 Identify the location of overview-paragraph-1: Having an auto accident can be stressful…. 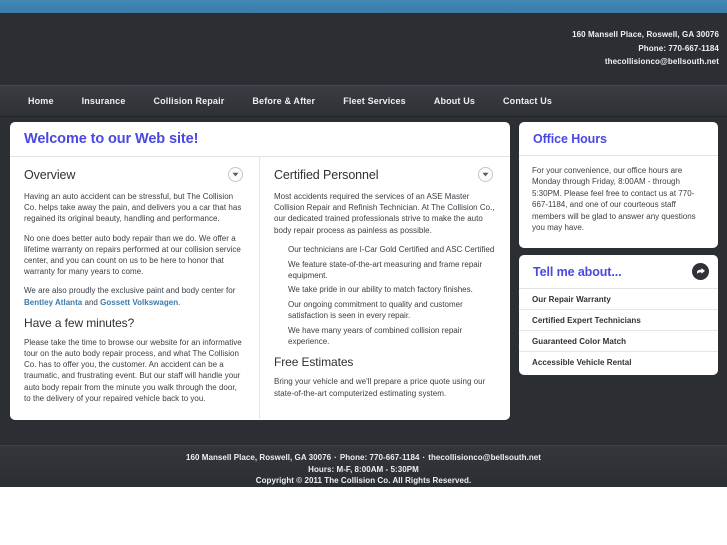
(133, 208).